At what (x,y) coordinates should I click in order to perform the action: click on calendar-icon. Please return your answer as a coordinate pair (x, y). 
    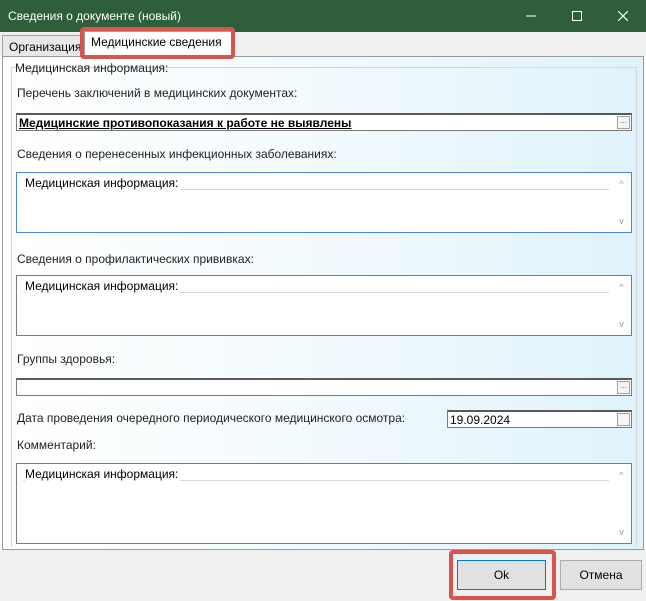
    Looking at the image, I should click on (623, 419).